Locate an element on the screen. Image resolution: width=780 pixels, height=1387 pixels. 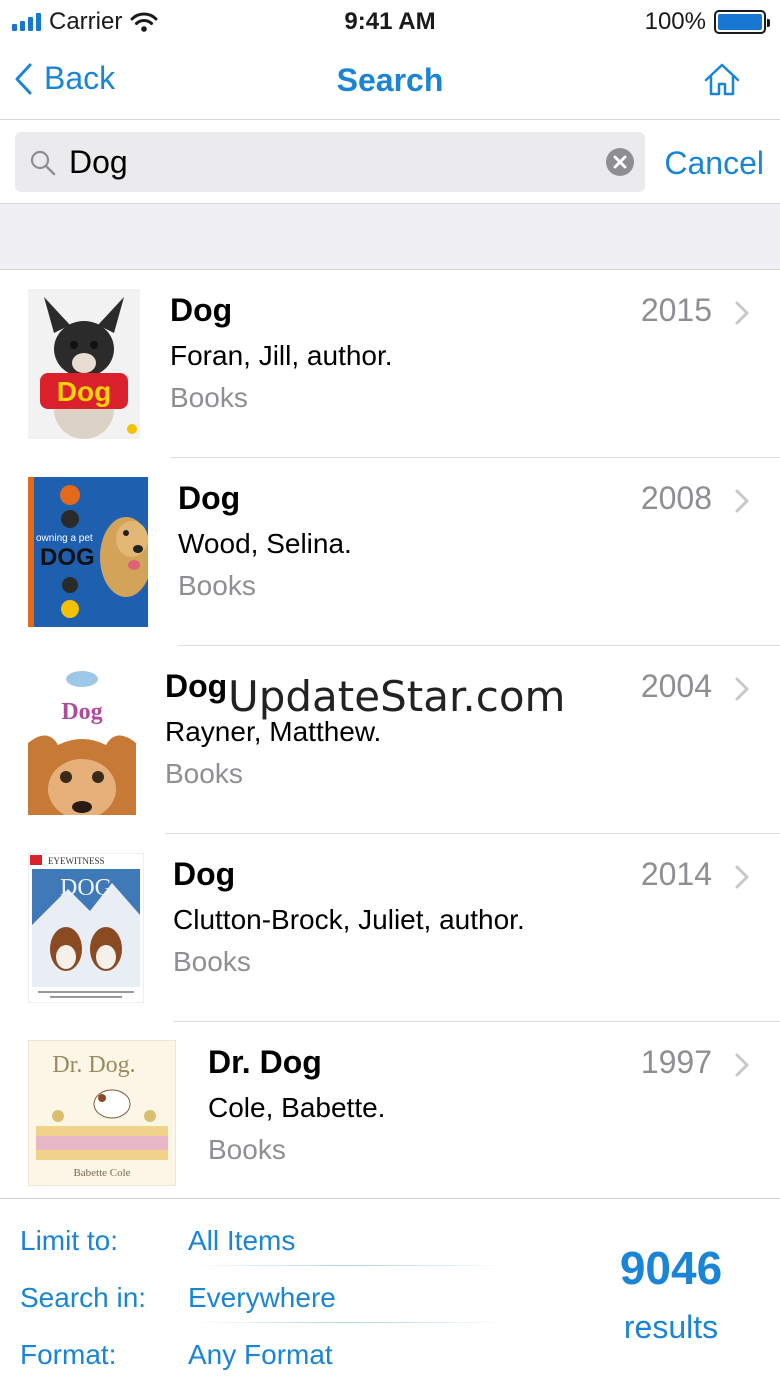
book-cover: Dr. Dog. Babette Cole is located at coordinates (102, 1113).